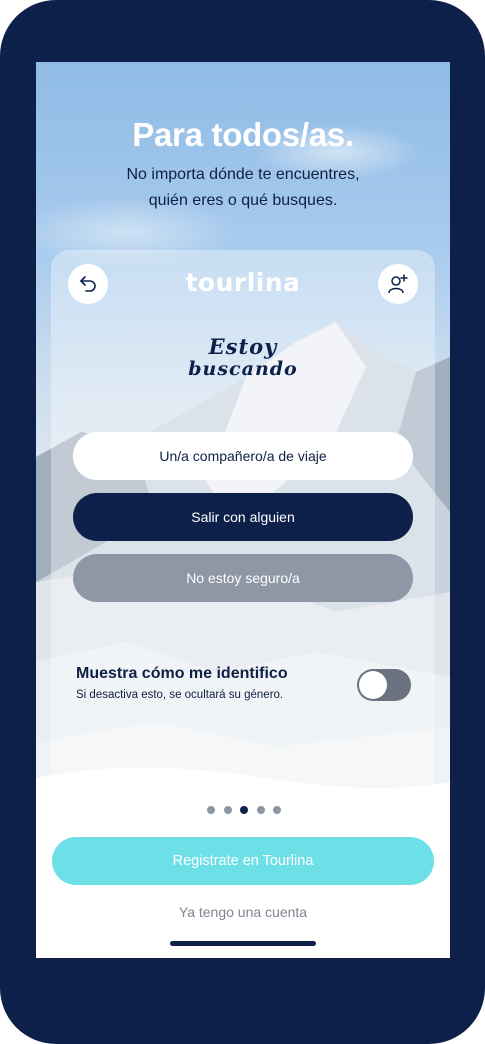 The image size is (485, 1044). Describe the element at coordinates (243, 369) in the screenshot. I see `heading-line2: buscando` at that location.